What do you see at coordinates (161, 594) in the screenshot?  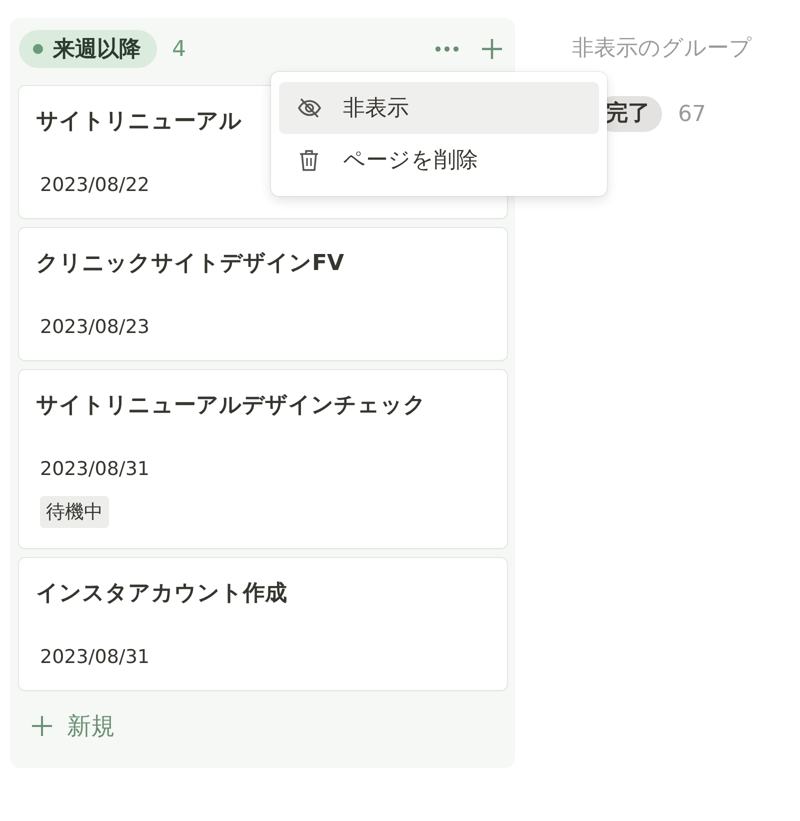 I see `card-title: インスタアカウント作成` at bounding box center [161, 594].